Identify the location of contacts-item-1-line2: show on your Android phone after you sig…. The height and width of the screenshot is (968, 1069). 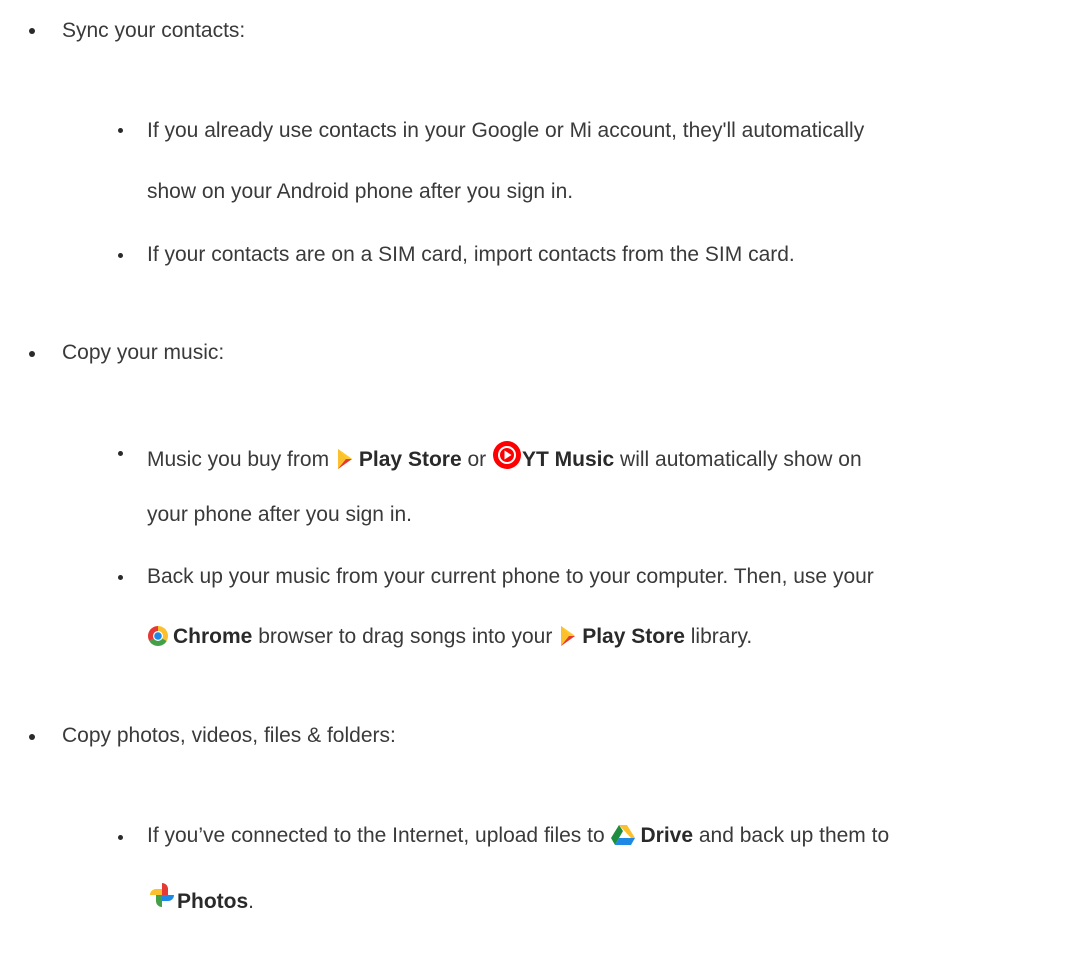
(360, 191).